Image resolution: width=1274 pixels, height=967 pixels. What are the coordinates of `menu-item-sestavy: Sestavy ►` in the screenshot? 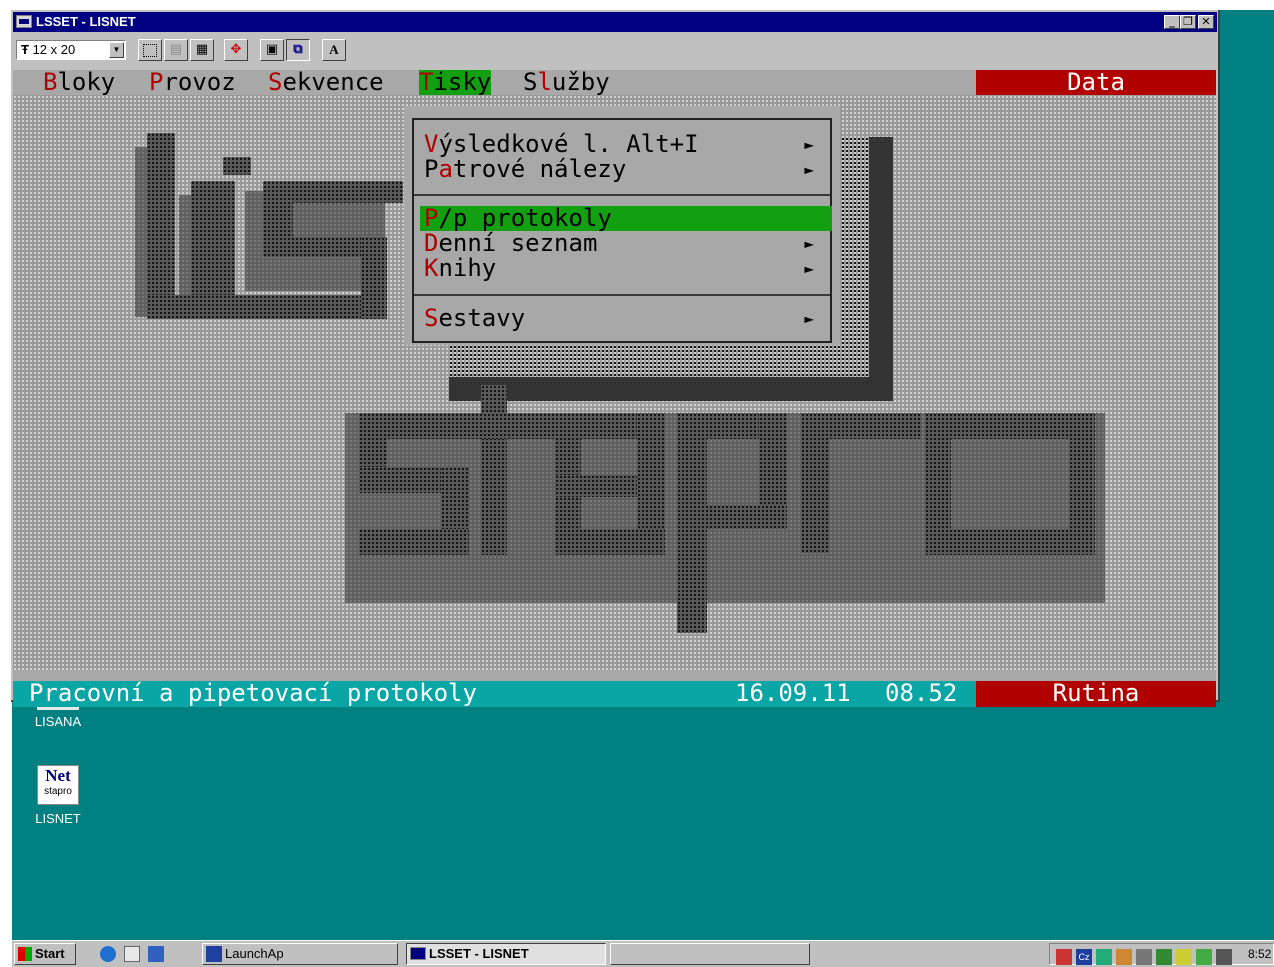 It's located at (629, 318).